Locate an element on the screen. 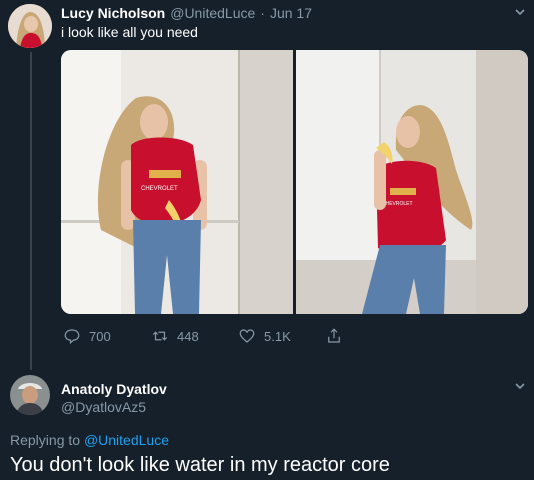 The width and height of the screenshot is (534, 480). share-action is located at coordinates (334, 336).